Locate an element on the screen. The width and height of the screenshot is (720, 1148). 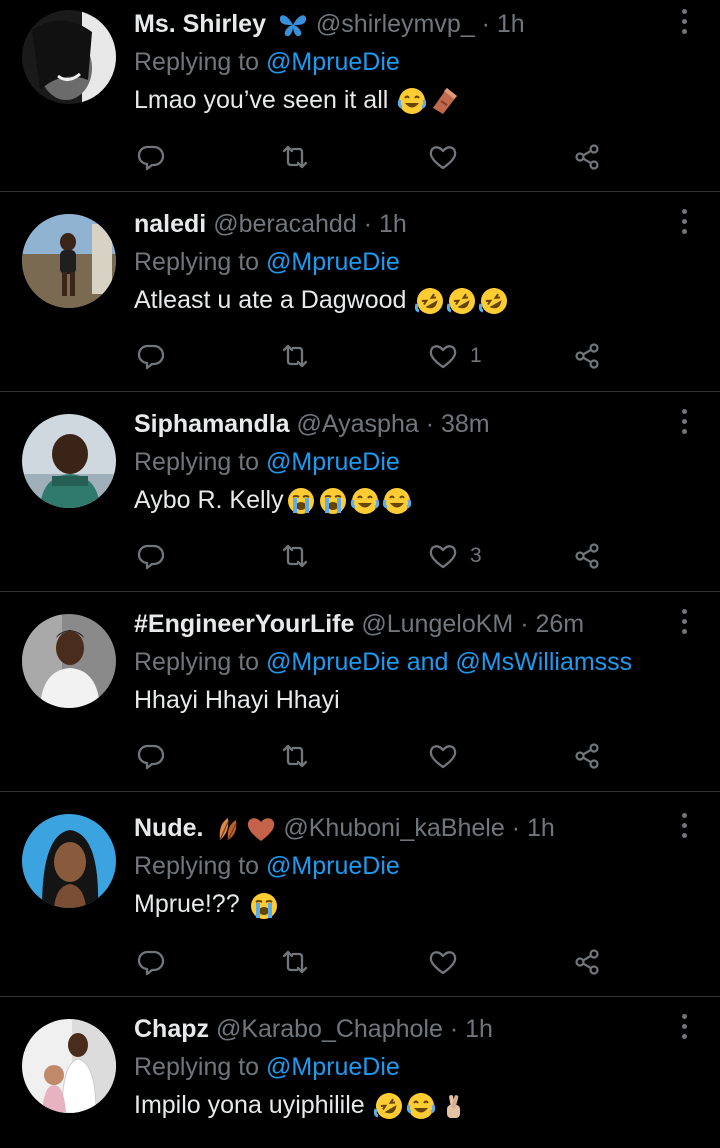
tweet-text: Atleast u ate a Dagwood is located at coordinates (402, 300).